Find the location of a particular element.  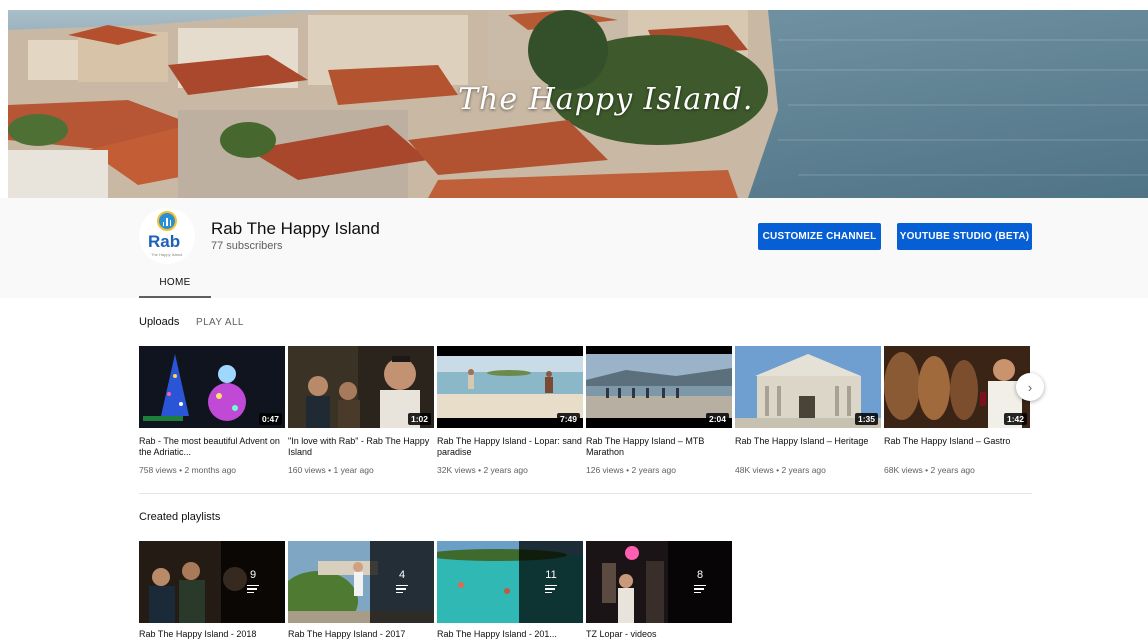

video-views: 48K views is located at coordinates (754, 470).